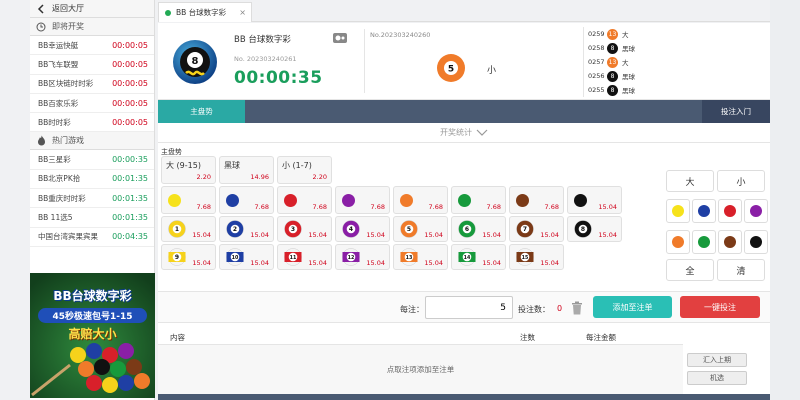  What do you see at coordinates (560, 308) in the screenshot?
I see `bet-count-value: 0` at bounding box center [560, 308].